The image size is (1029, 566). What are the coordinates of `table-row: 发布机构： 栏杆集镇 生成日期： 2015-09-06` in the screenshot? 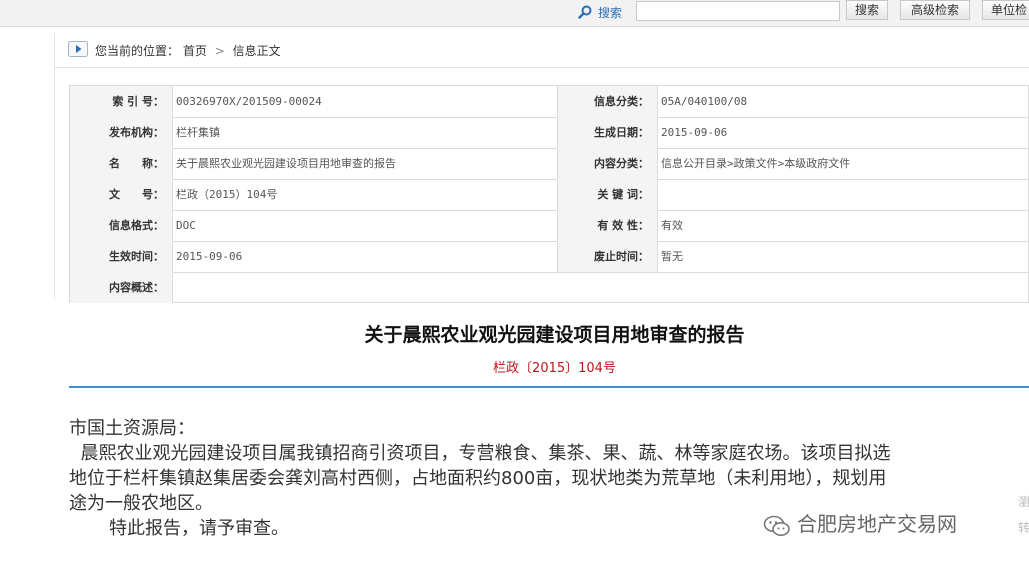 It's located at (549, 133).